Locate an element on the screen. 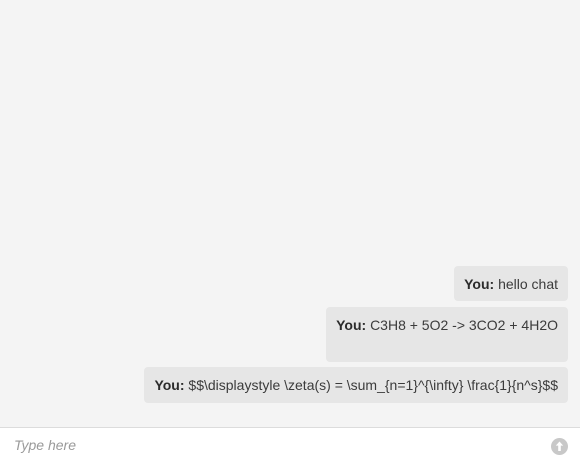 This screenshot has width=580, height=463. message-input-bar is located at coordinates (290, 445).